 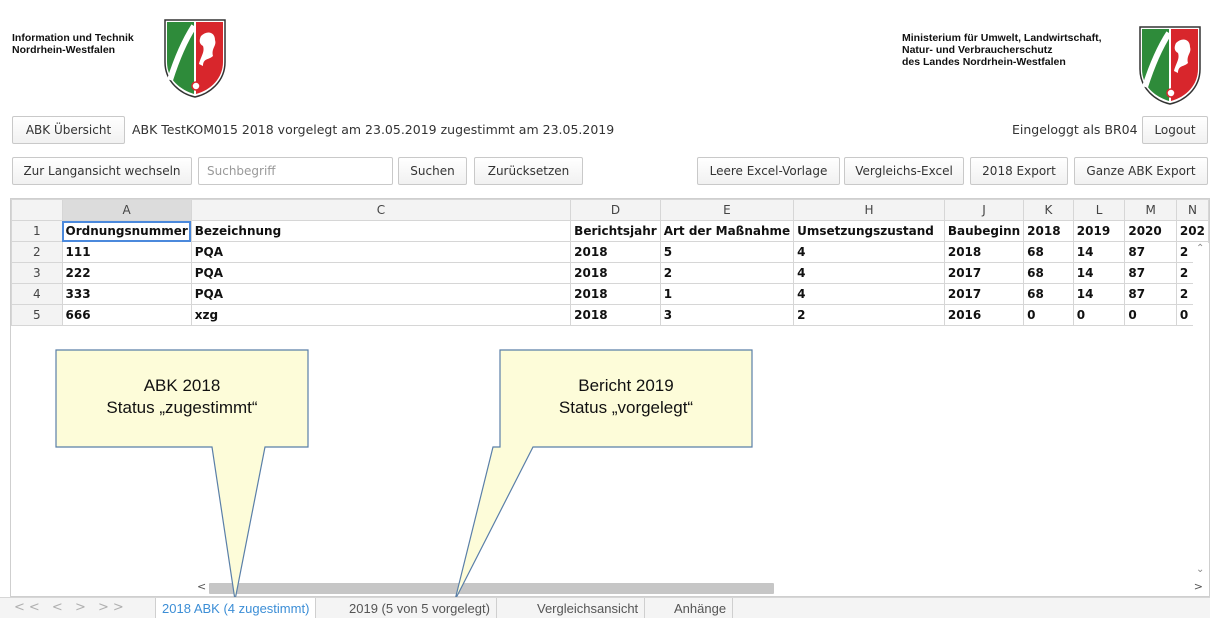 I want to click on table-cell: Umsetzungszustand, so click(x=869, y=231).